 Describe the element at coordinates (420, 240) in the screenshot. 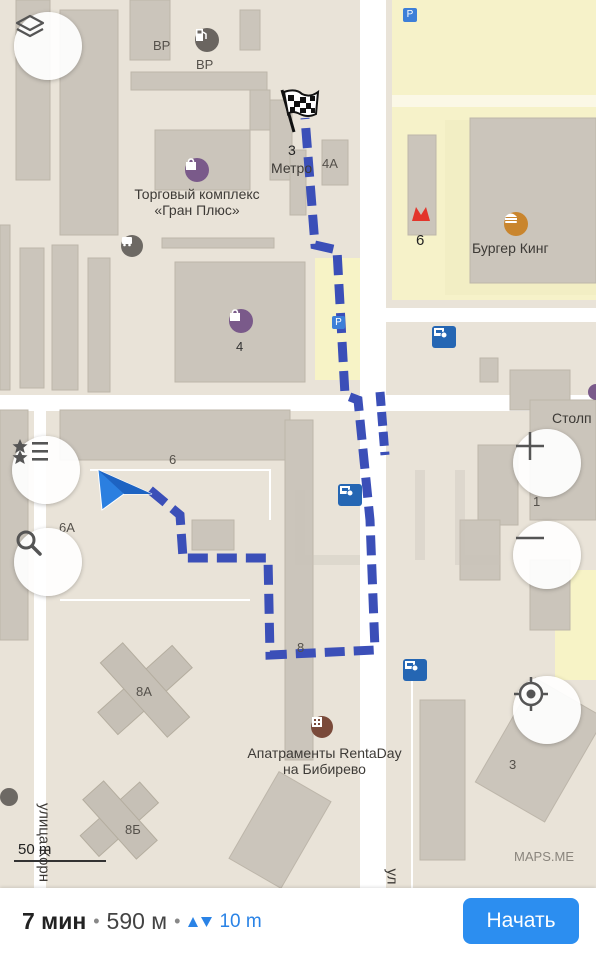

I see `metro-building-6-label: 6` at that location.